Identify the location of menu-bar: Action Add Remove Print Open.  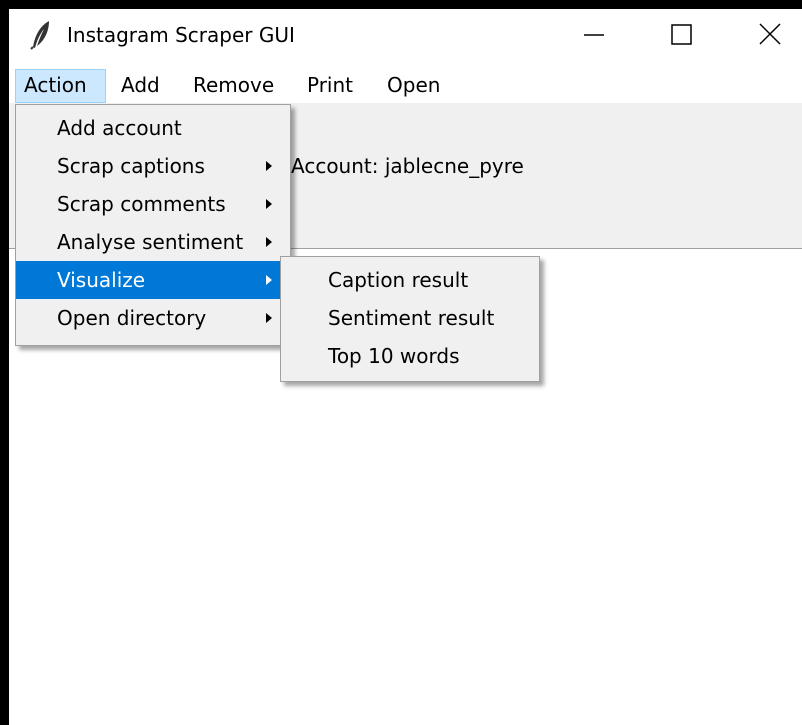
(405, 86).